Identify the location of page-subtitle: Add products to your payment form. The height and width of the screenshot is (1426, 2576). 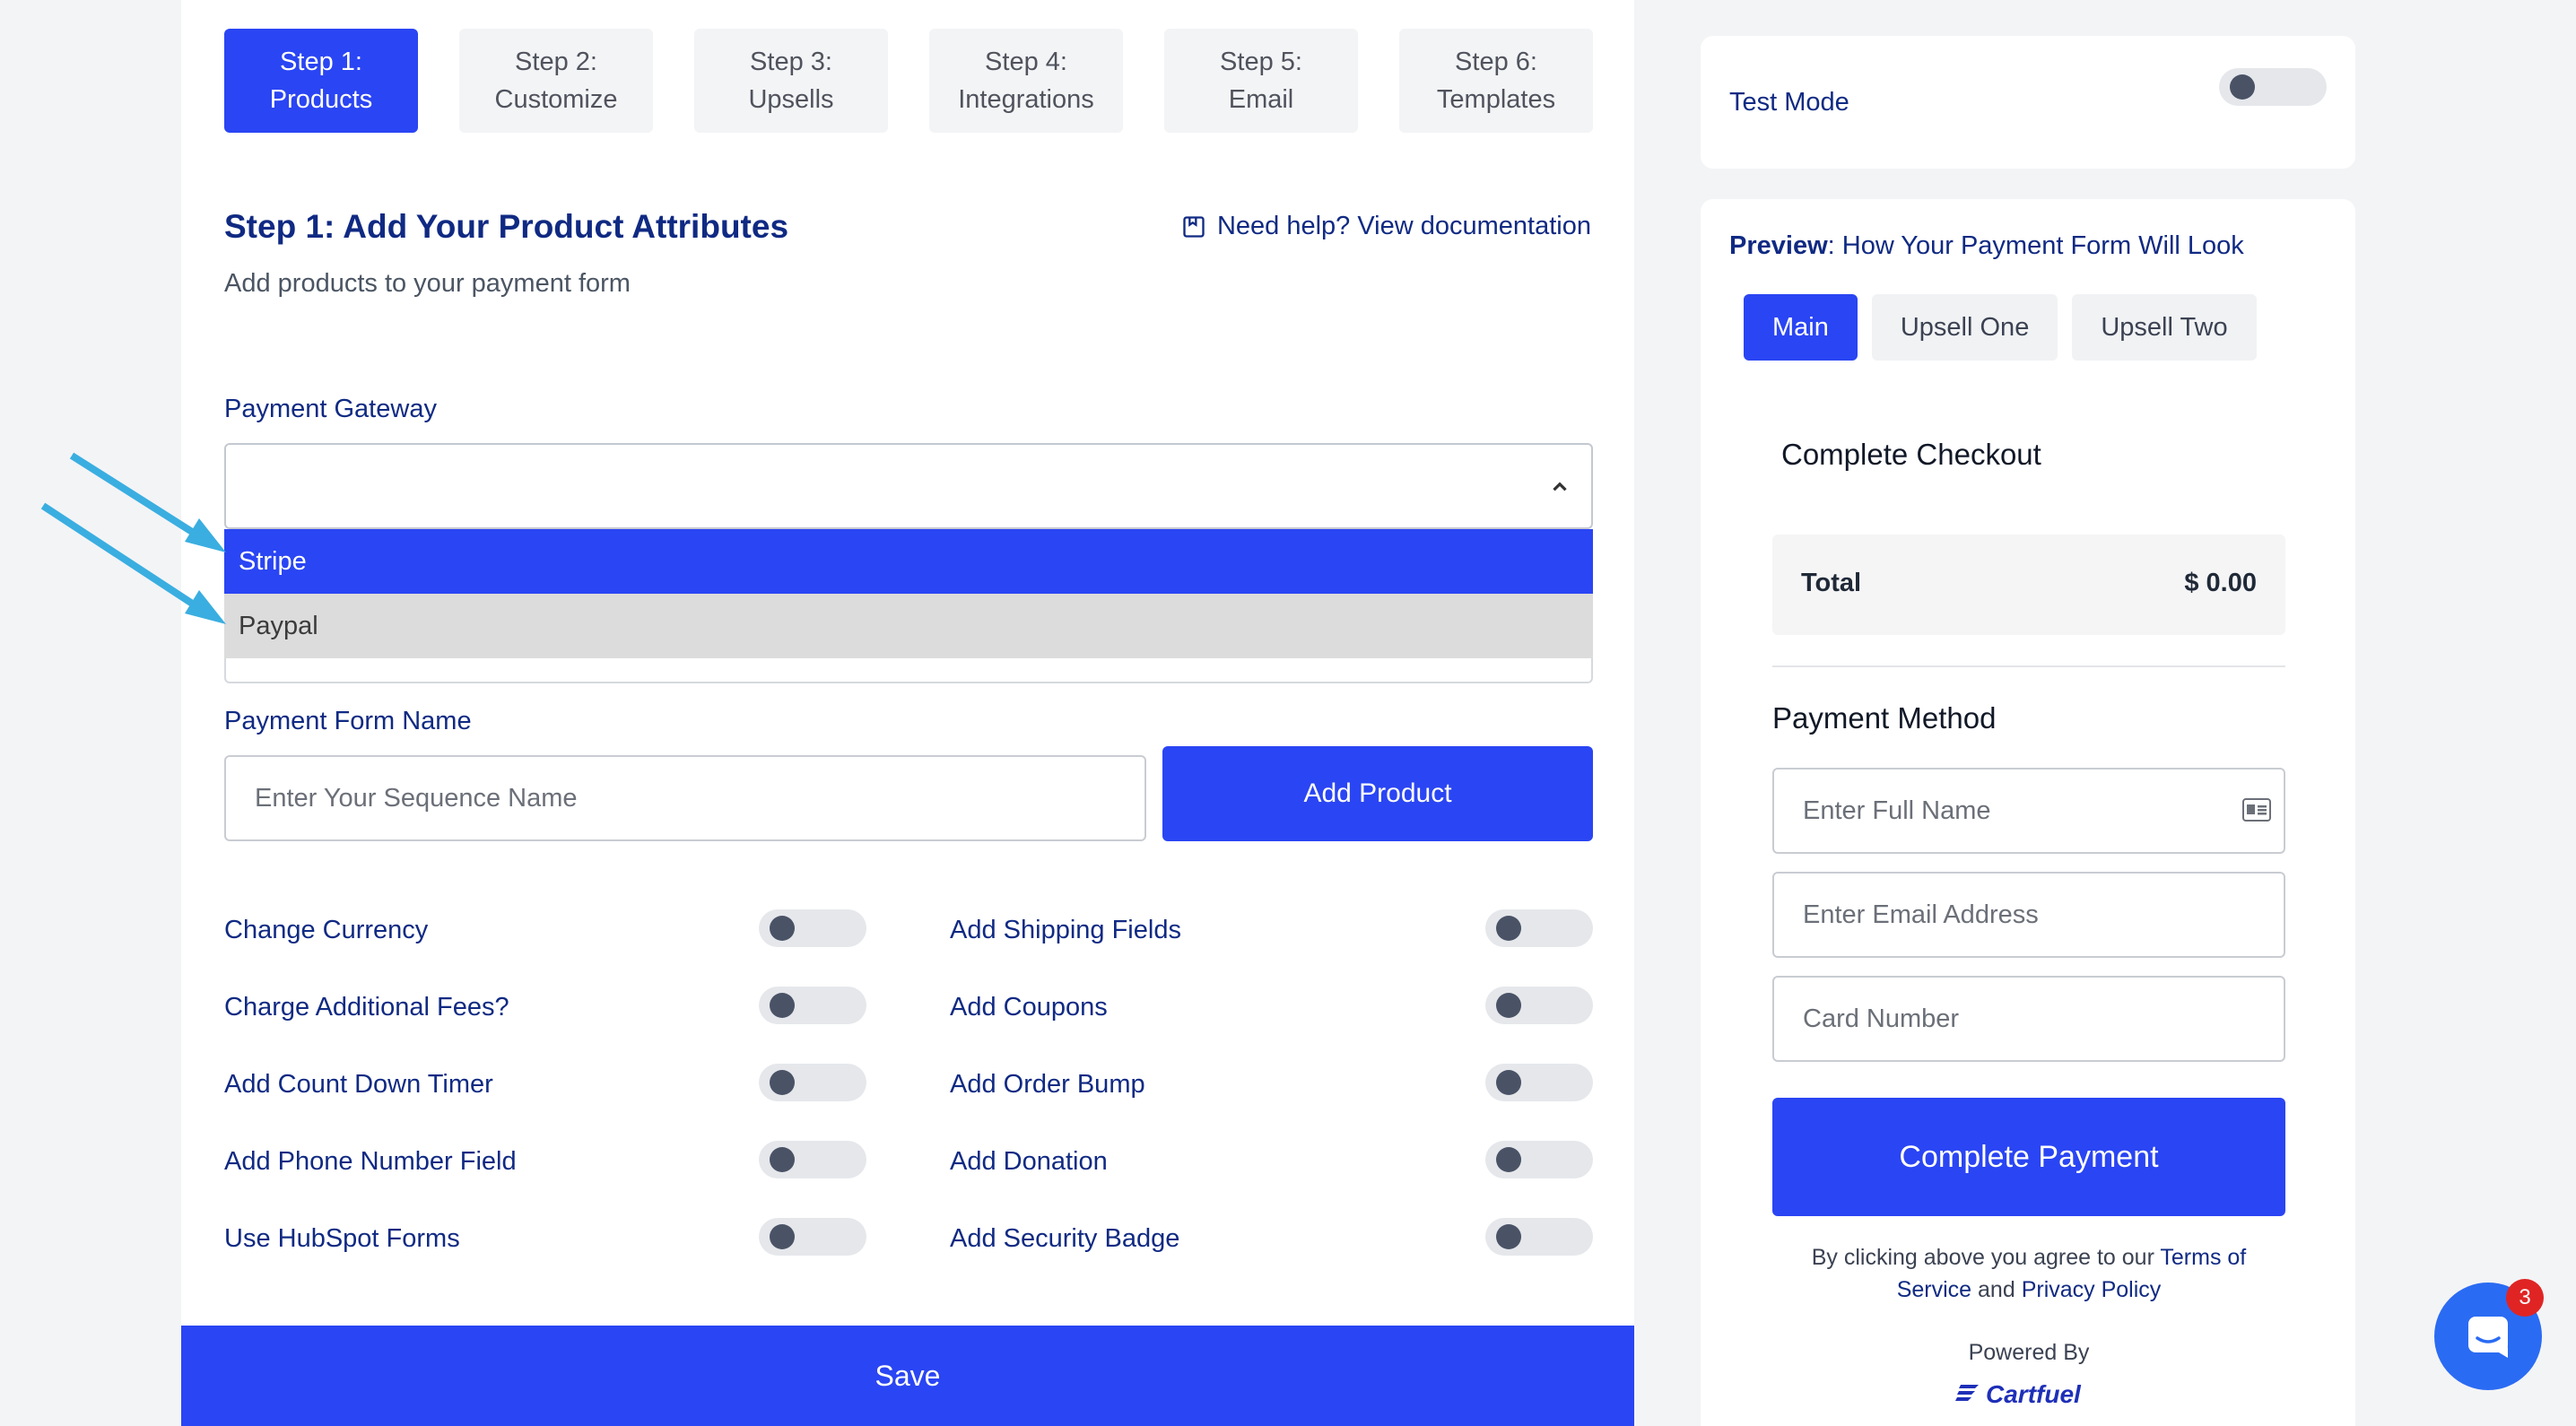
(427, 284).